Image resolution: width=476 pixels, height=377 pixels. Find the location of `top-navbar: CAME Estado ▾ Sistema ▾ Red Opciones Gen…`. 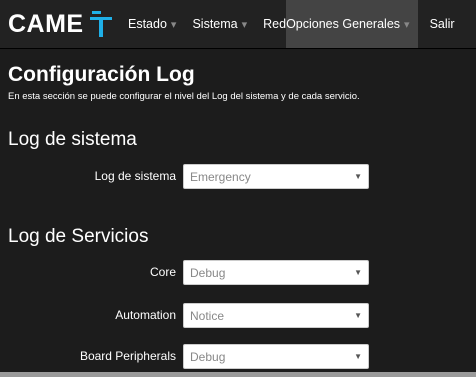

top-navbar: CAME Estado ▾ Sistema ▾ Red Opciones Gen… is located at coordinates (238, 24).